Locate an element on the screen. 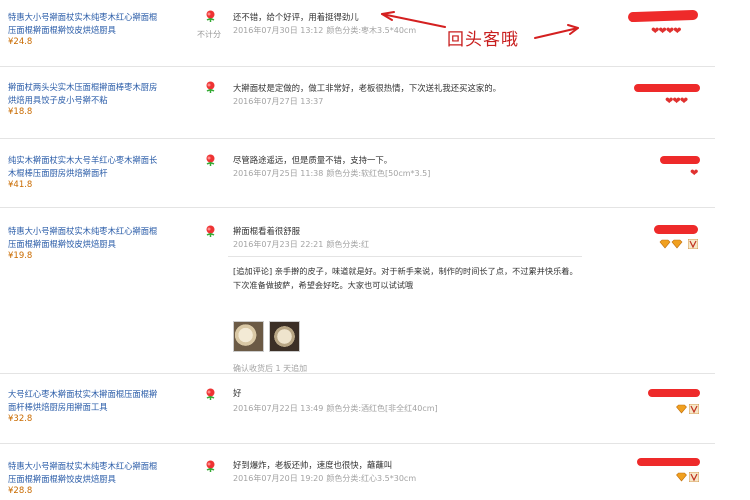 This screenshot has height=500, width=750. heart-icon: ❤ is located at coordinates (694, 173).